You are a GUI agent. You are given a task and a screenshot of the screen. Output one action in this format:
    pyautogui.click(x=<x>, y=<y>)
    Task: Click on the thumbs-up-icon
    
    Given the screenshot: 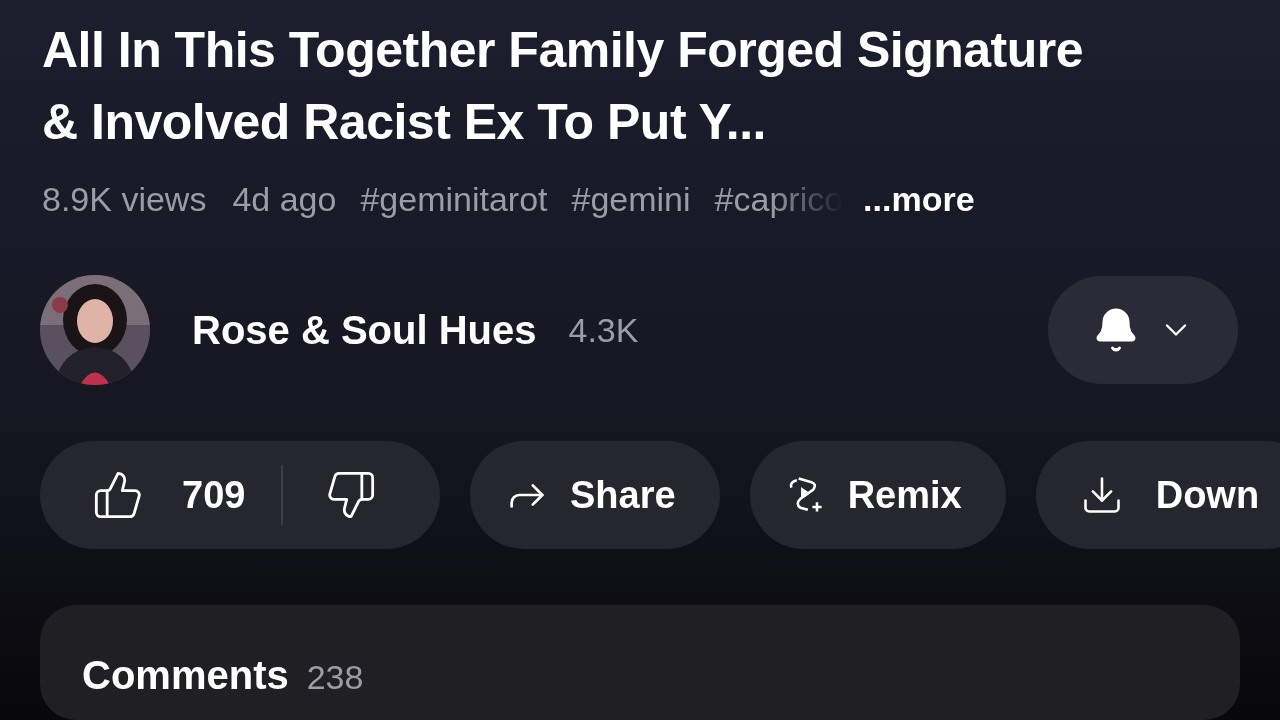 What is the action you would take?
    pyautogui.click(x=118, y=495)
    